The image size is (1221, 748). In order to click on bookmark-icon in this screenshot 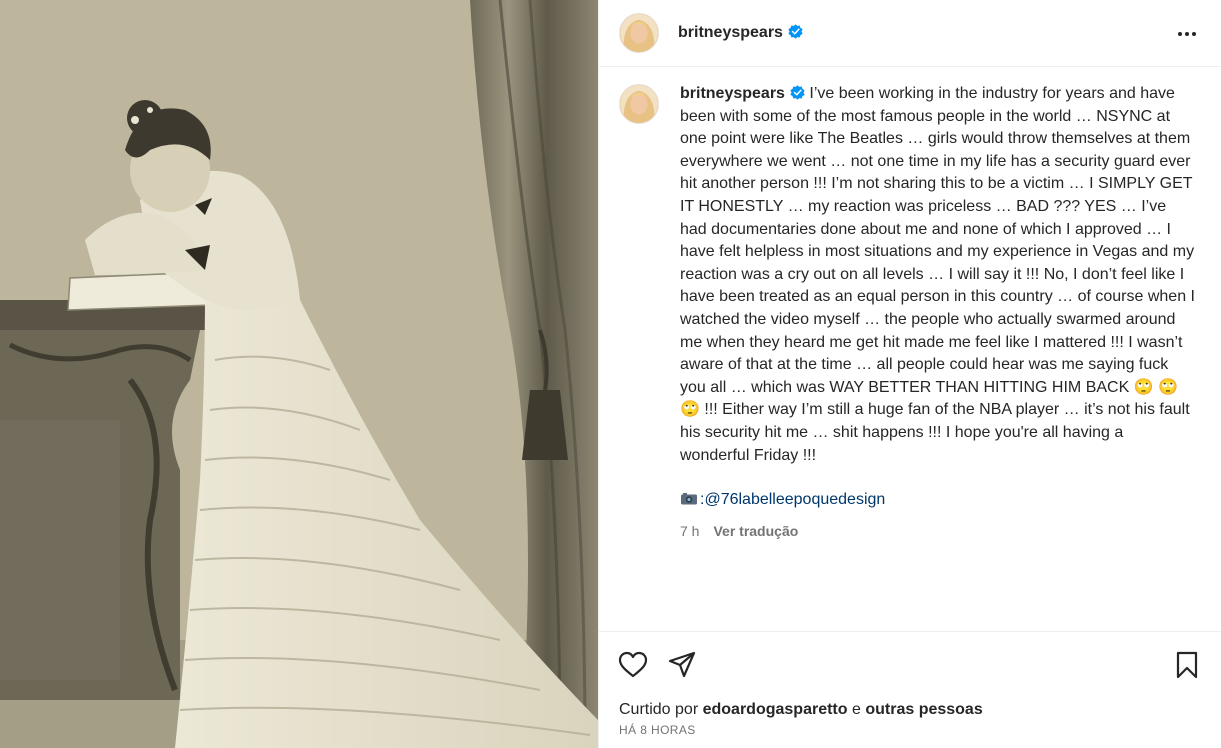, I will do `click(1187, 665)`.